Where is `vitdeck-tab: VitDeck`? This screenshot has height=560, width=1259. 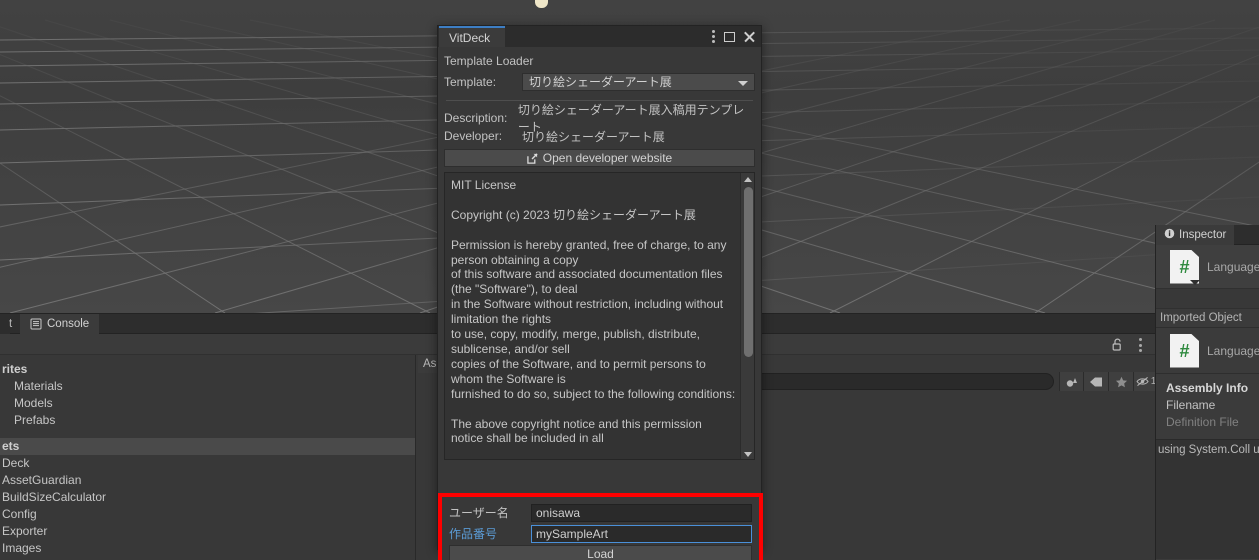 vitdeck-tab: VitDeck is located at coordinates (472, 36).